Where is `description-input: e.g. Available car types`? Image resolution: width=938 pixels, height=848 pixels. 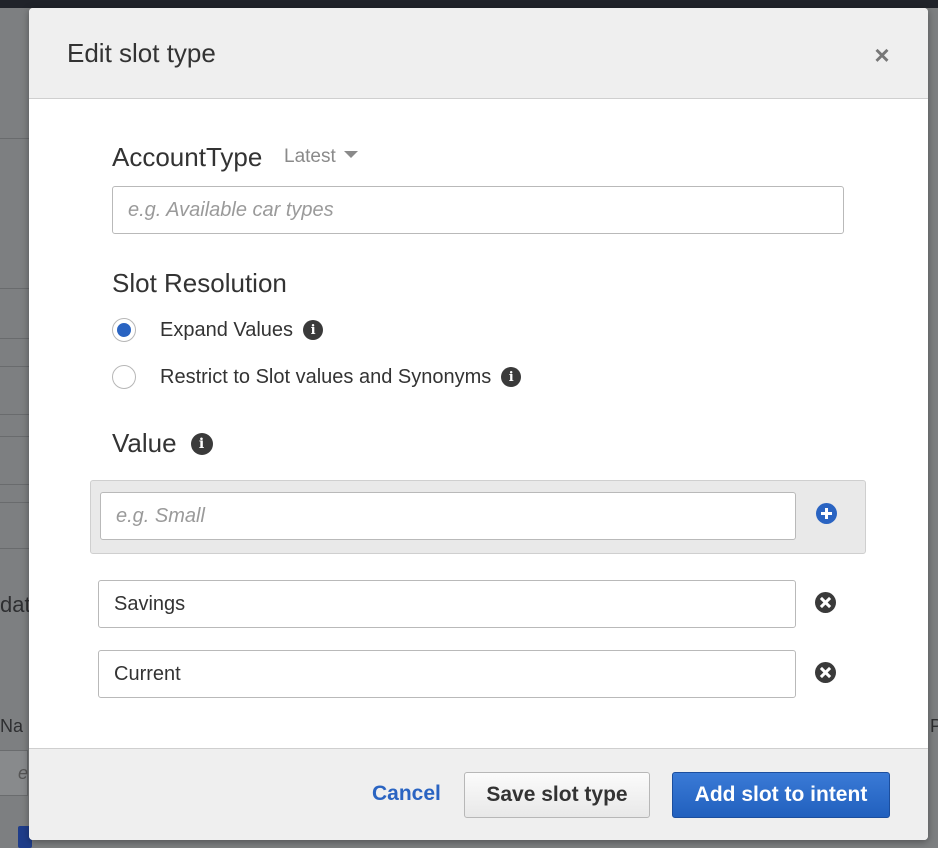
description-input: e.g. Available car types is located at coordinates (478, 210).